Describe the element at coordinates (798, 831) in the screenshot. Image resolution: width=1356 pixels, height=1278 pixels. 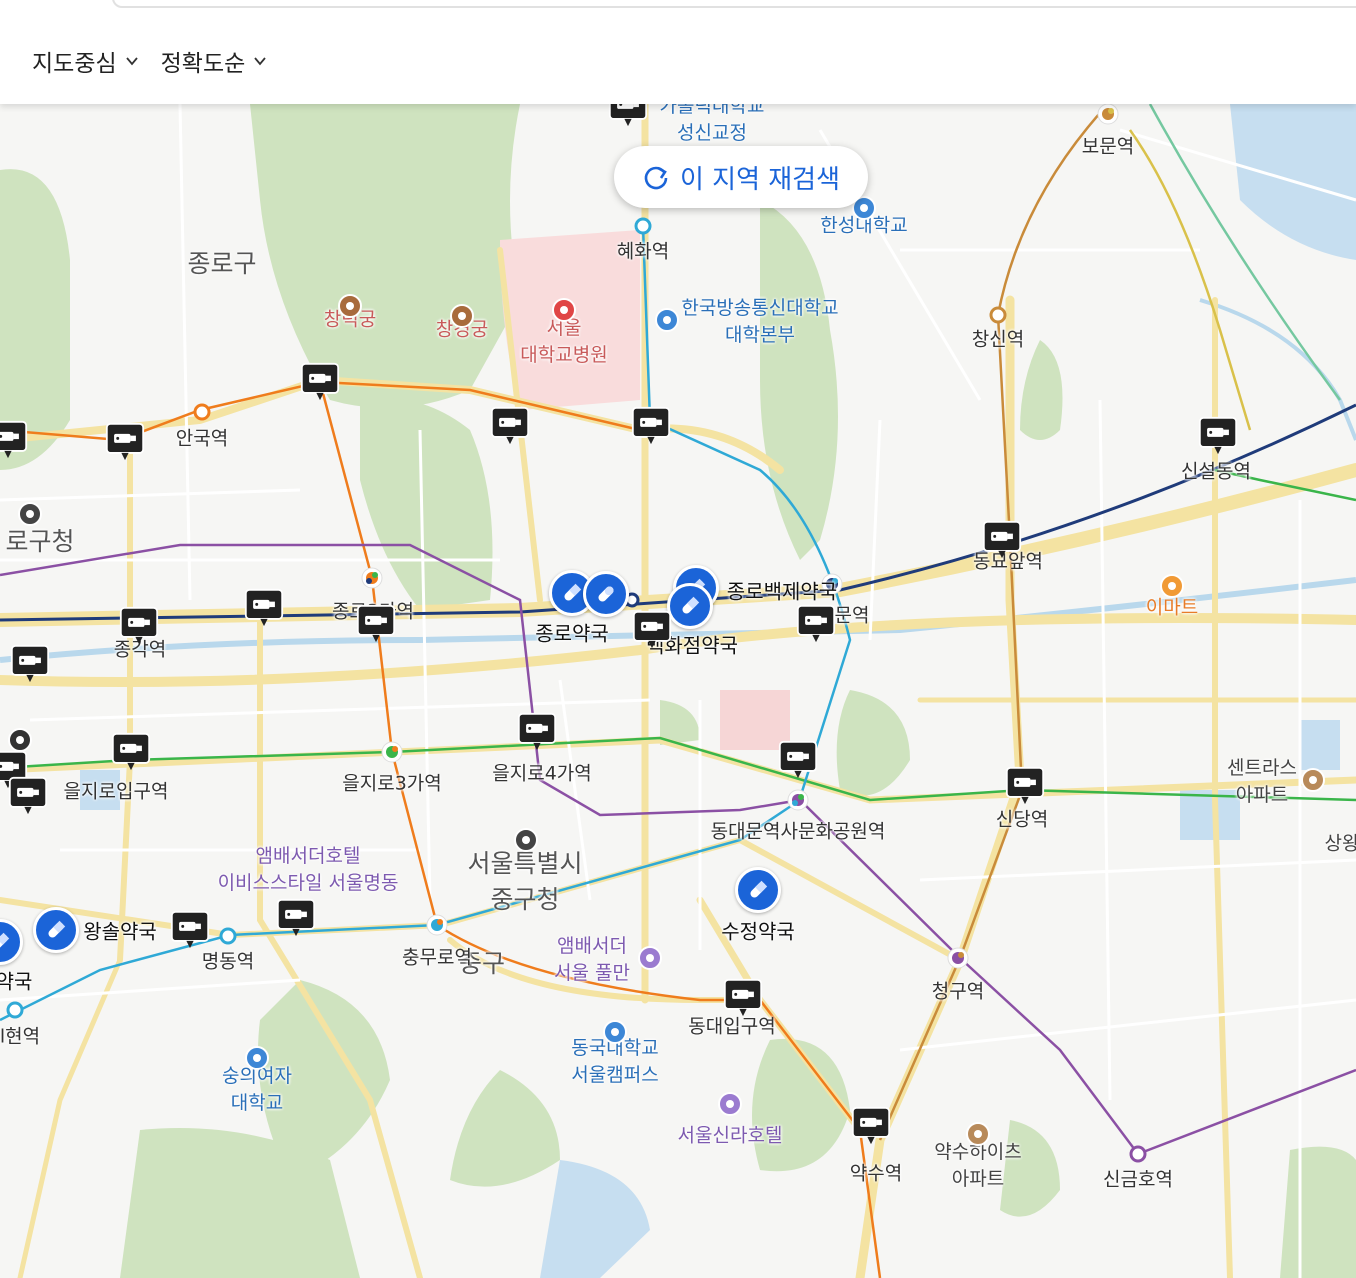
I see `station-label: 동대문역사문화공원역` at that location.